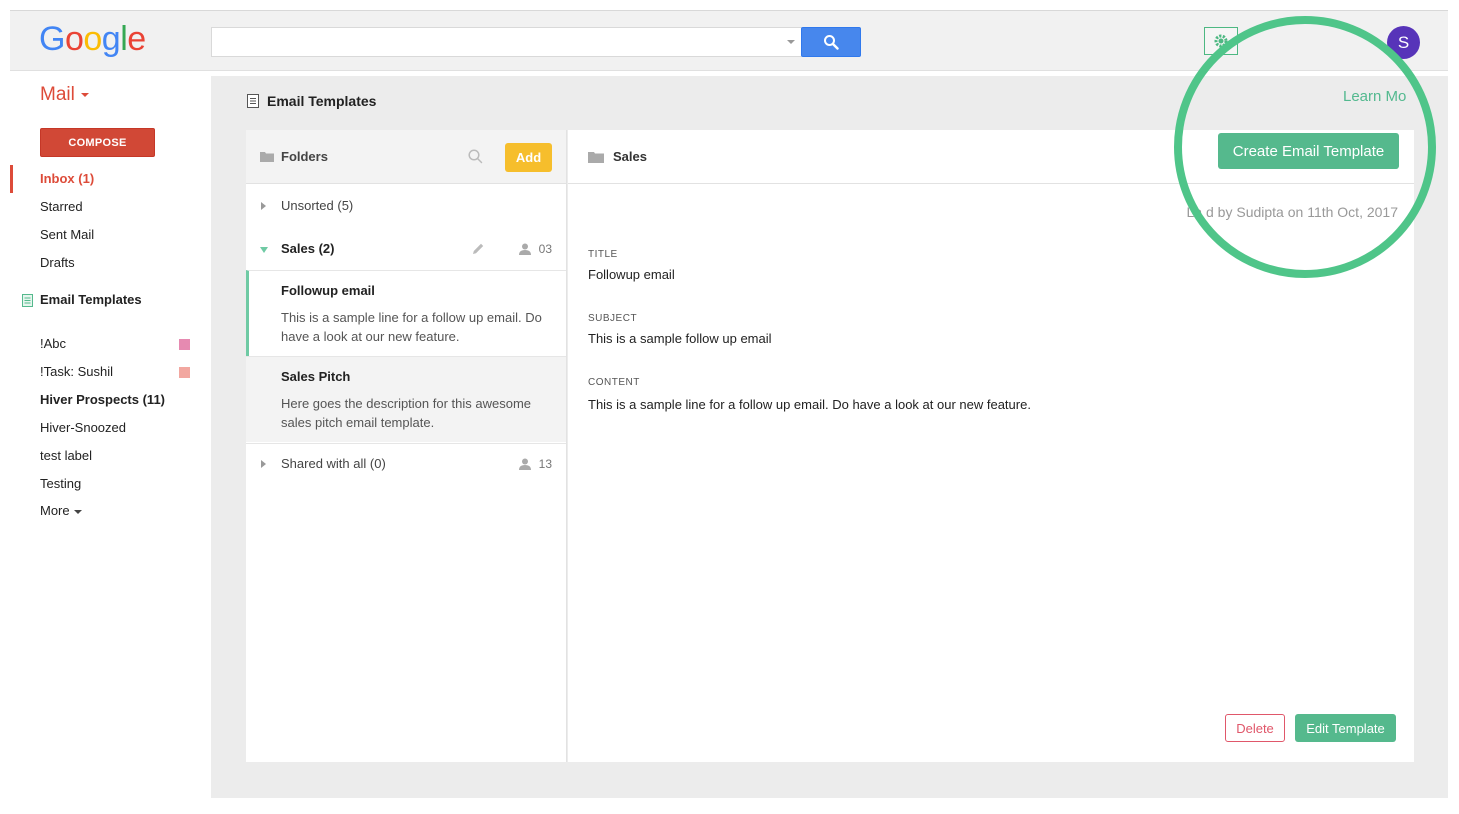  Describe the element at coordinates (110, 235) in the screenshot. I see `sidebar-item-sent-mail: Sent Mail` at that location.